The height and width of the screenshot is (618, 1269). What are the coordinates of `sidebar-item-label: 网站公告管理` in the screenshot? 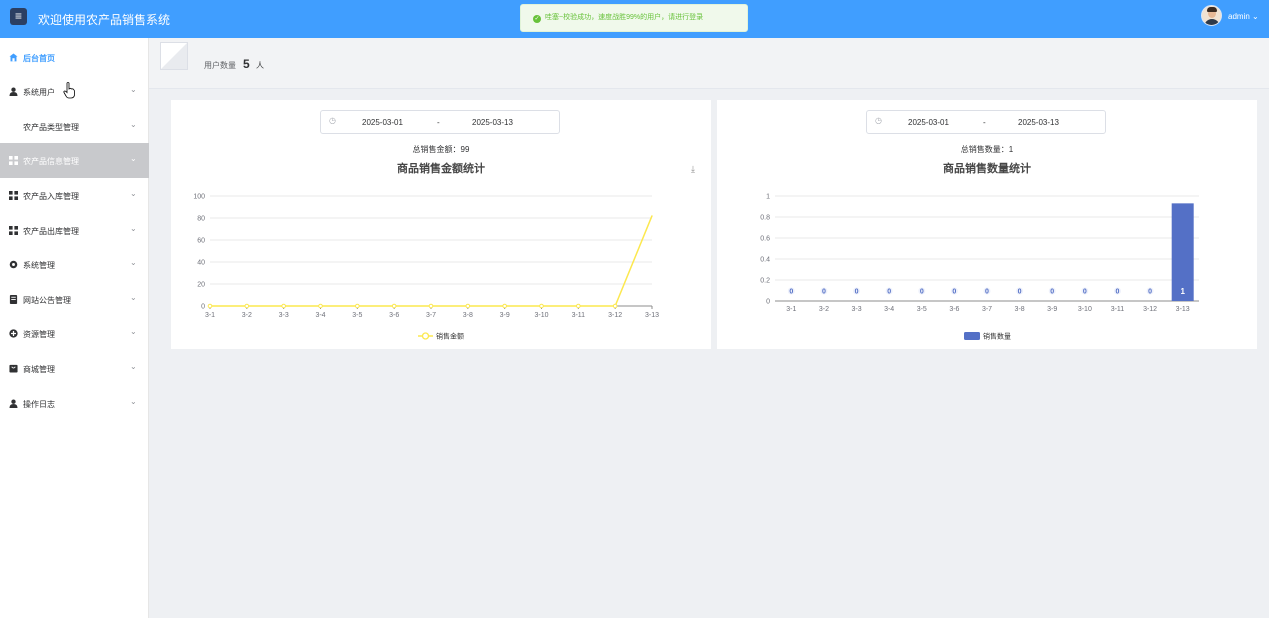 It's located at (47, 300).